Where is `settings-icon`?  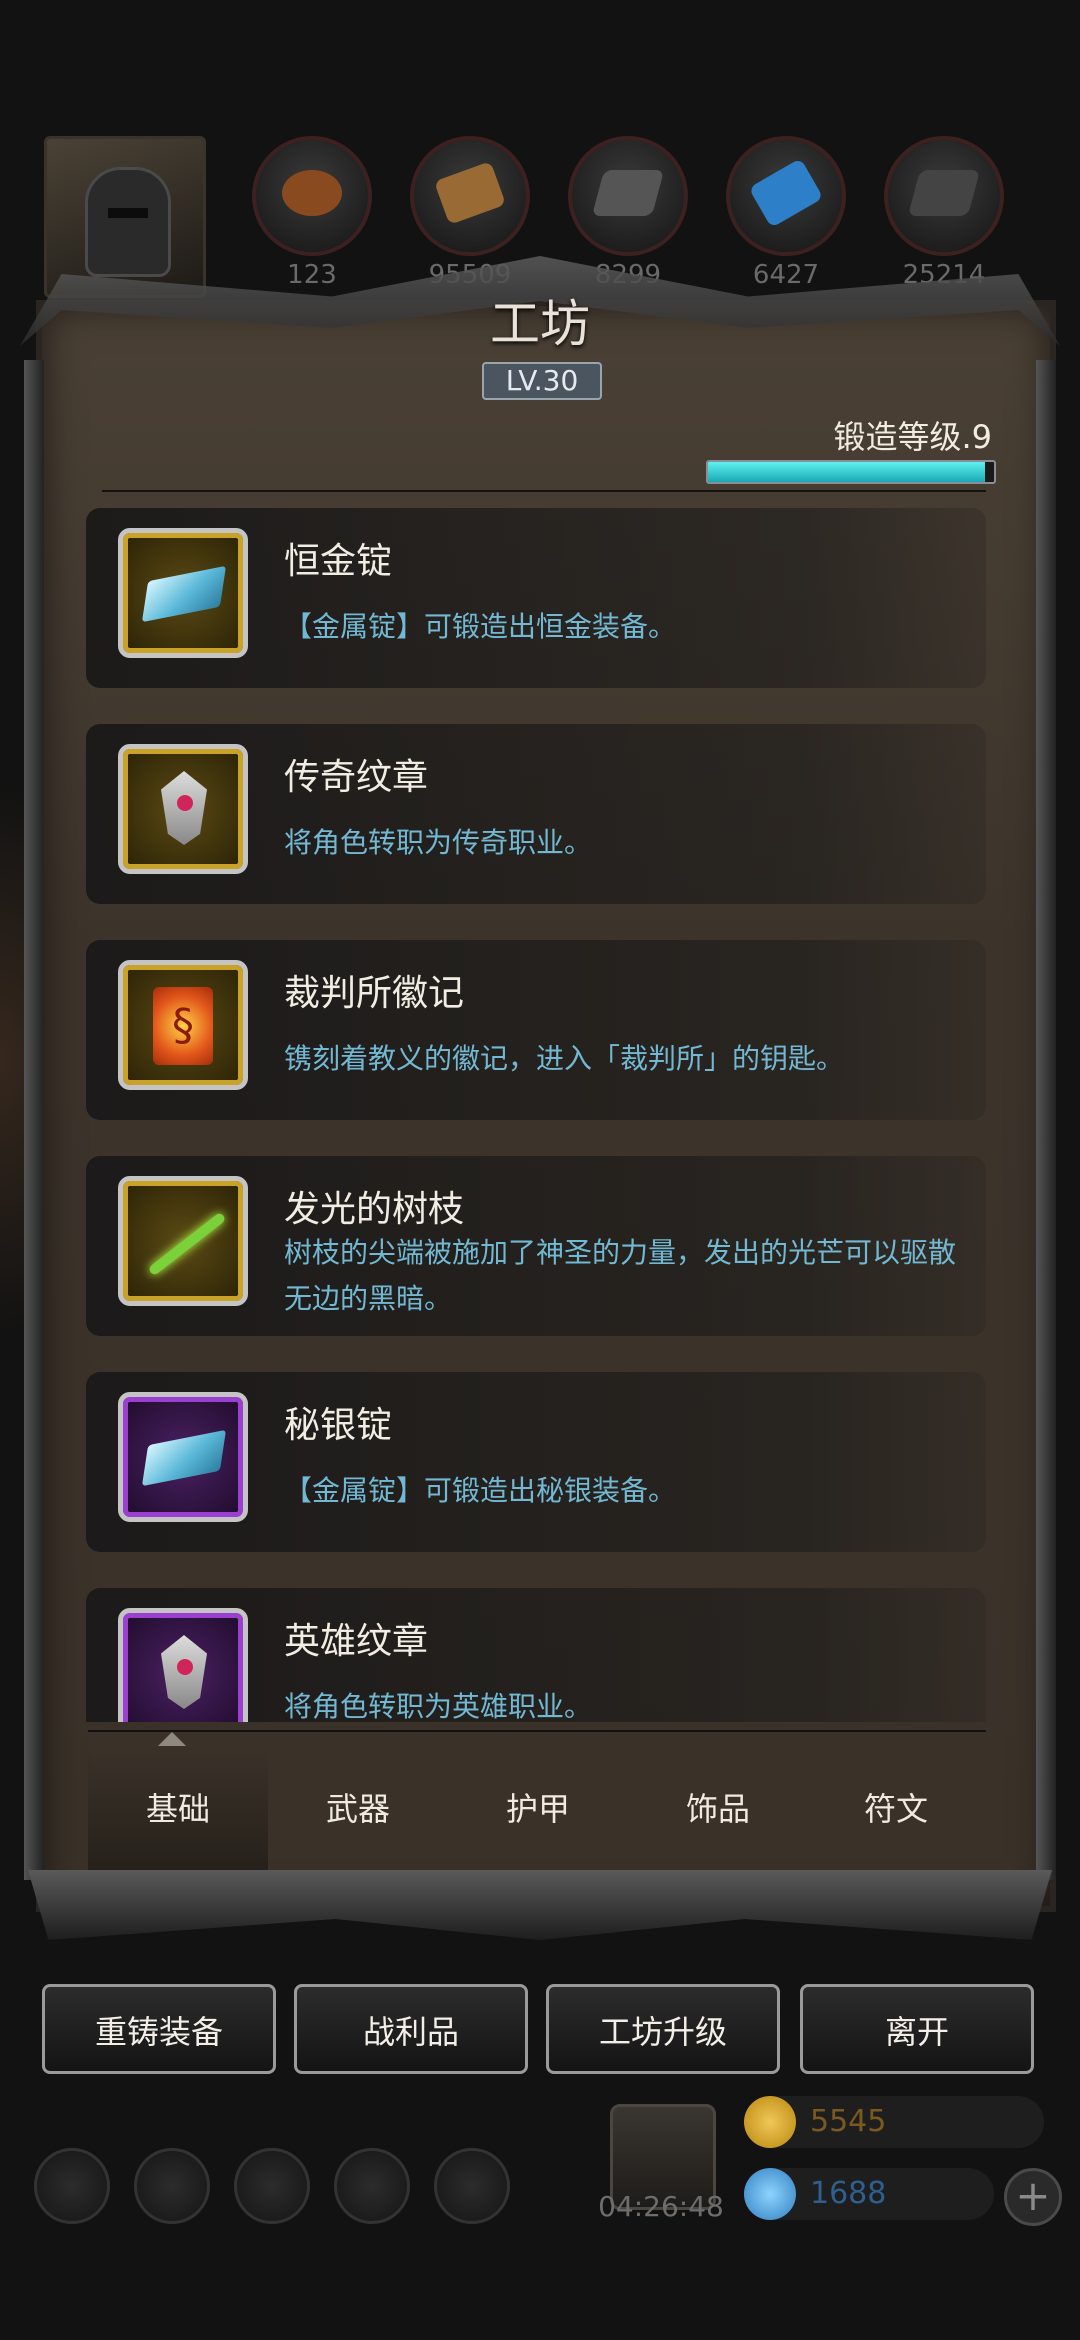 settings-icon is located at coordinates (72, 2186).